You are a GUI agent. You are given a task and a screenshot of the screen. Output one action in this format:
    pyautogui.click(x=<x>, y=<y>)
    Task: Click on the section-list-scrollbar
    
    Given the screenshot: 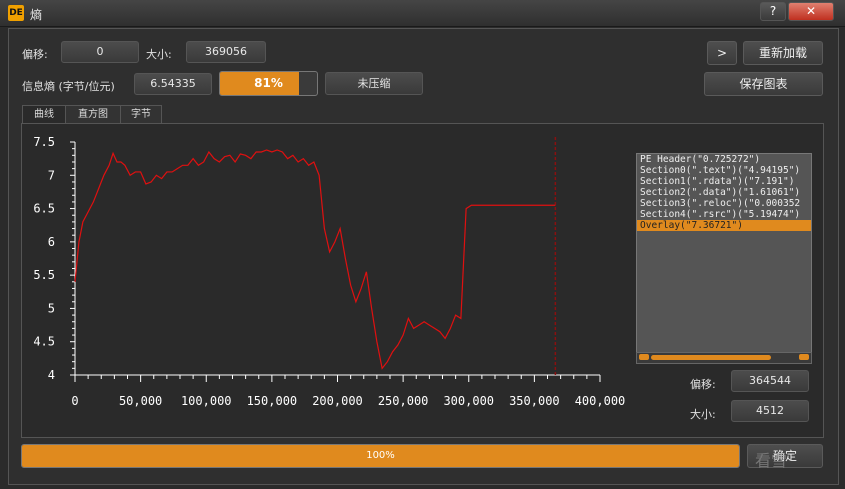 What is the action you would take?
    pyautogui.click(x=724, y=358)
    